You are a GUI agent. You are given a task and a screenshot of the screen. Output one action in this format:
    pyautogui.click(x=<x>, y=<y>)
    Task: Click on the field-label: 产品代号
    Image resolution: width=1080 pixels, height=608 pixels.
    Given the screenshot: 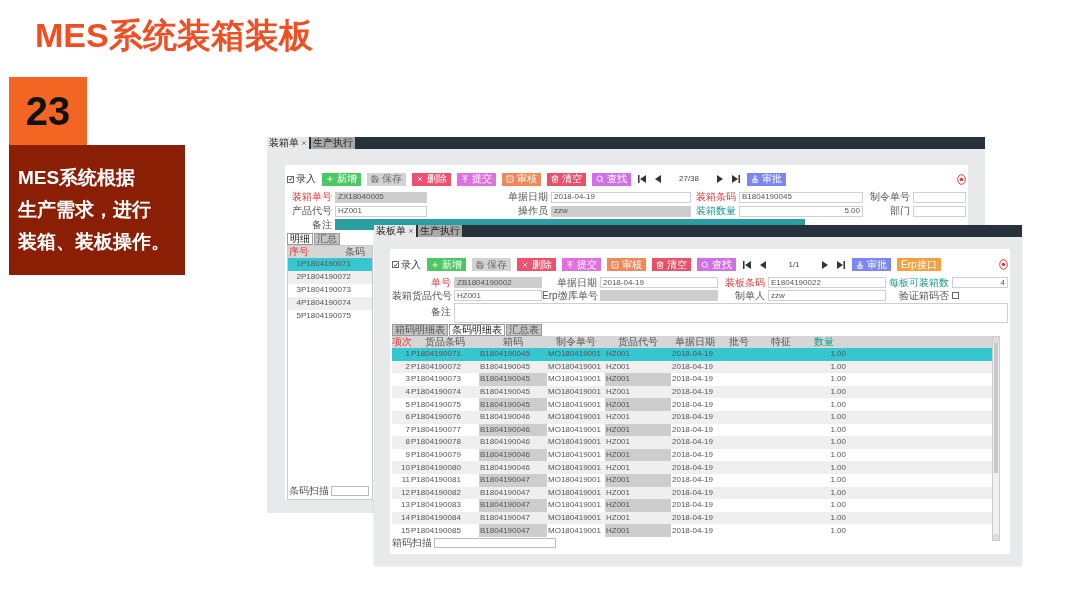 What is the action you would take?
    pyautogui.click(x=312, y=211)
    